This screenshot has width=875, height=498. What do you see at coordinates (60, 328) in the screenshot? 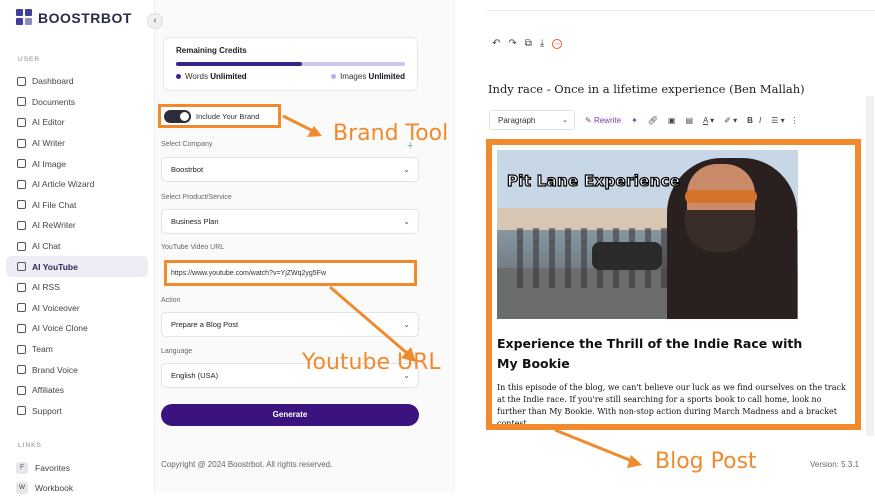
I see `sidebar-item-label: AI Voice Clone` at bounding box center [60, 328].